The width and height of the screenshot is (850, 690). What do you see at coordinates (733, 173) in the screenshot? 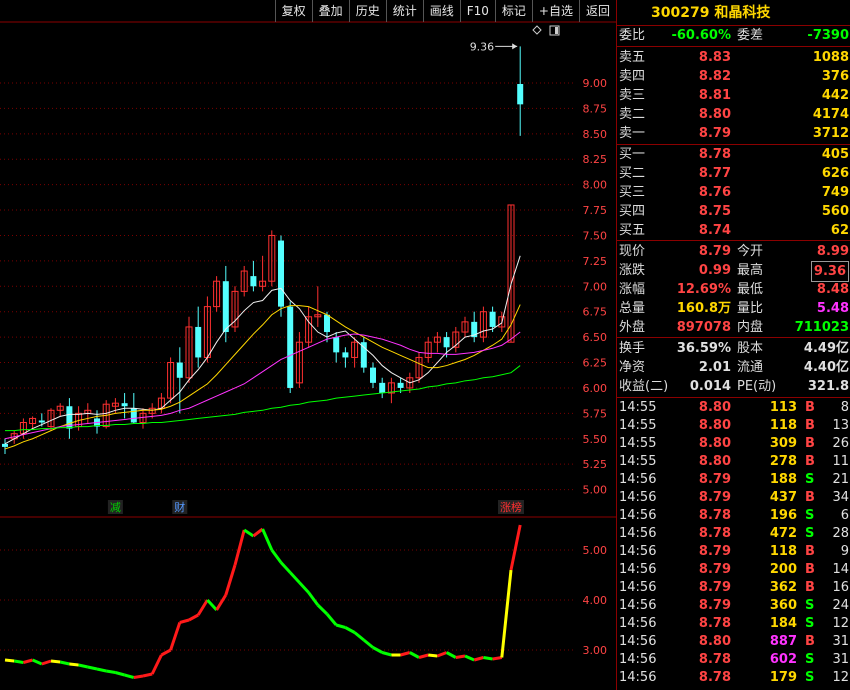
I see `bid-row-2: 买二 8.77 626` at bounding box center [733, 173].